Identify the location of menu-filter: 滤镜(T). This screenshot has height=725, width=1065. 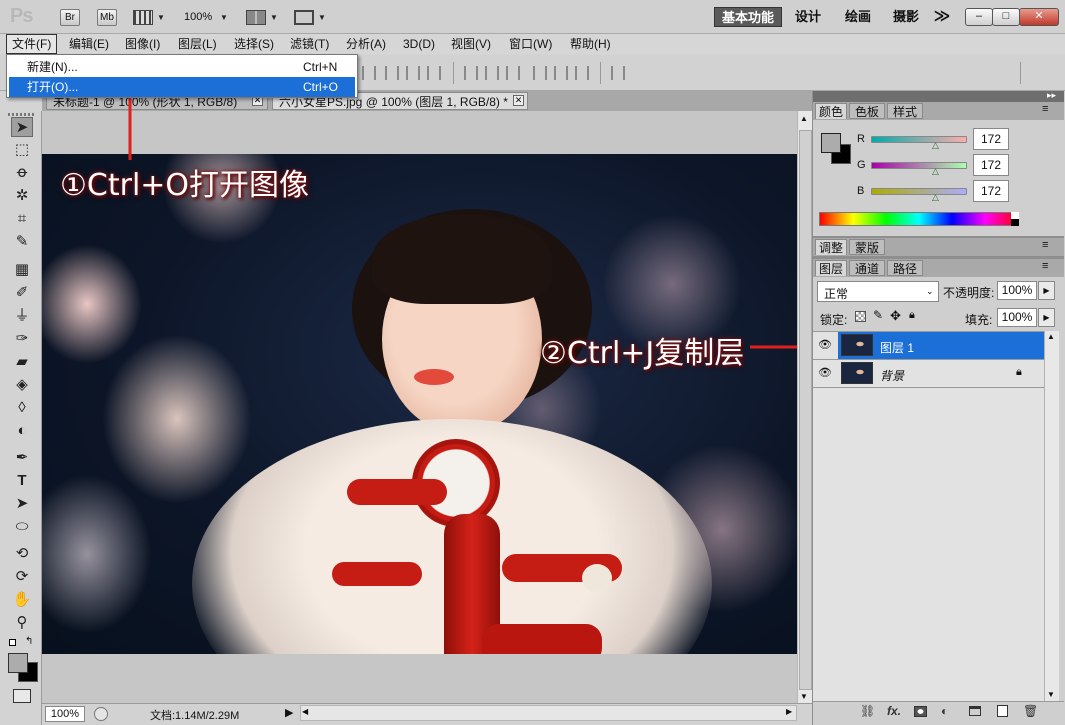
(309, 44).